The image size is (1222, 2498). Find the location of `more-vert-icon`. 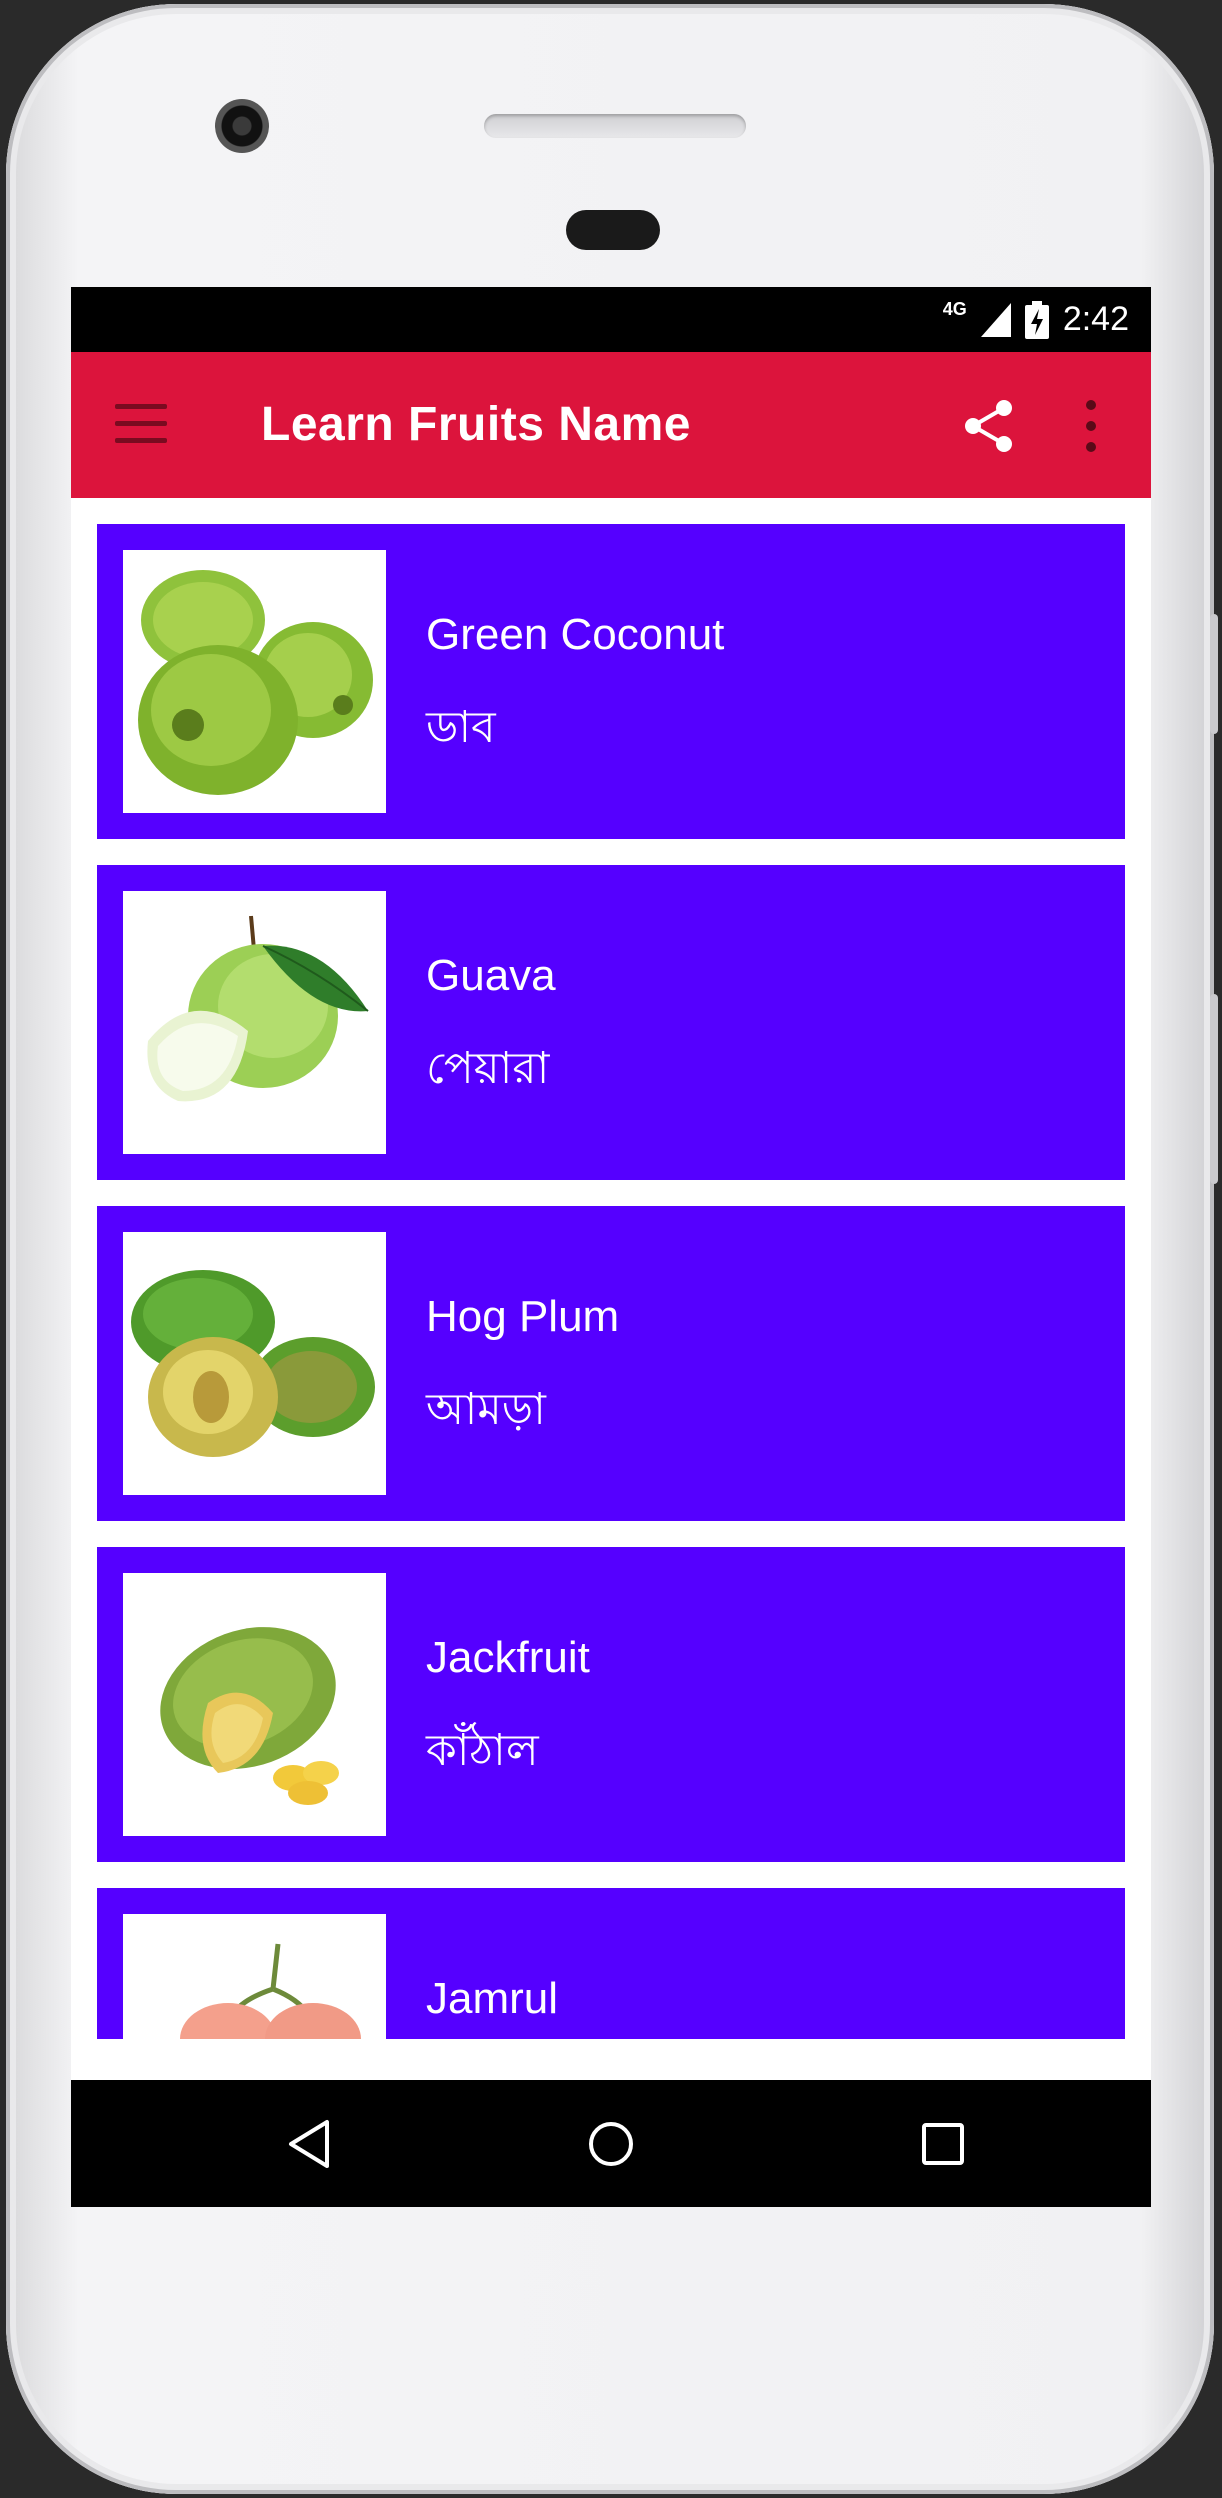

more-vert-icon is located at coordinates (1091, 426).